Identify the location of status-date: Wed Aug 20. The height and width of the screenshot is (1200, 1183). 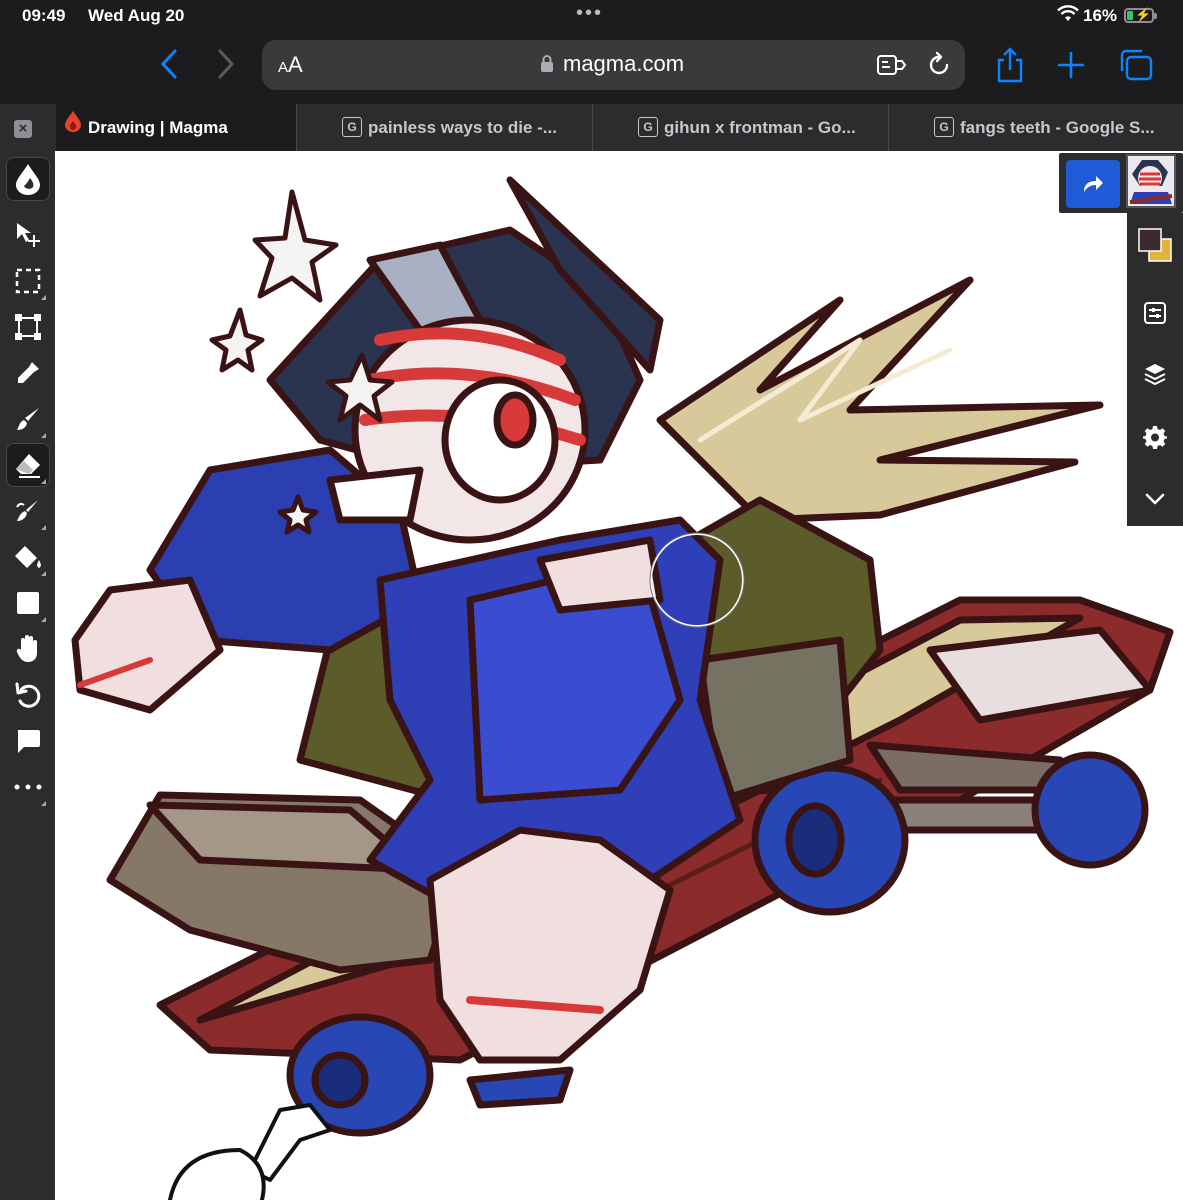
(136, 15).